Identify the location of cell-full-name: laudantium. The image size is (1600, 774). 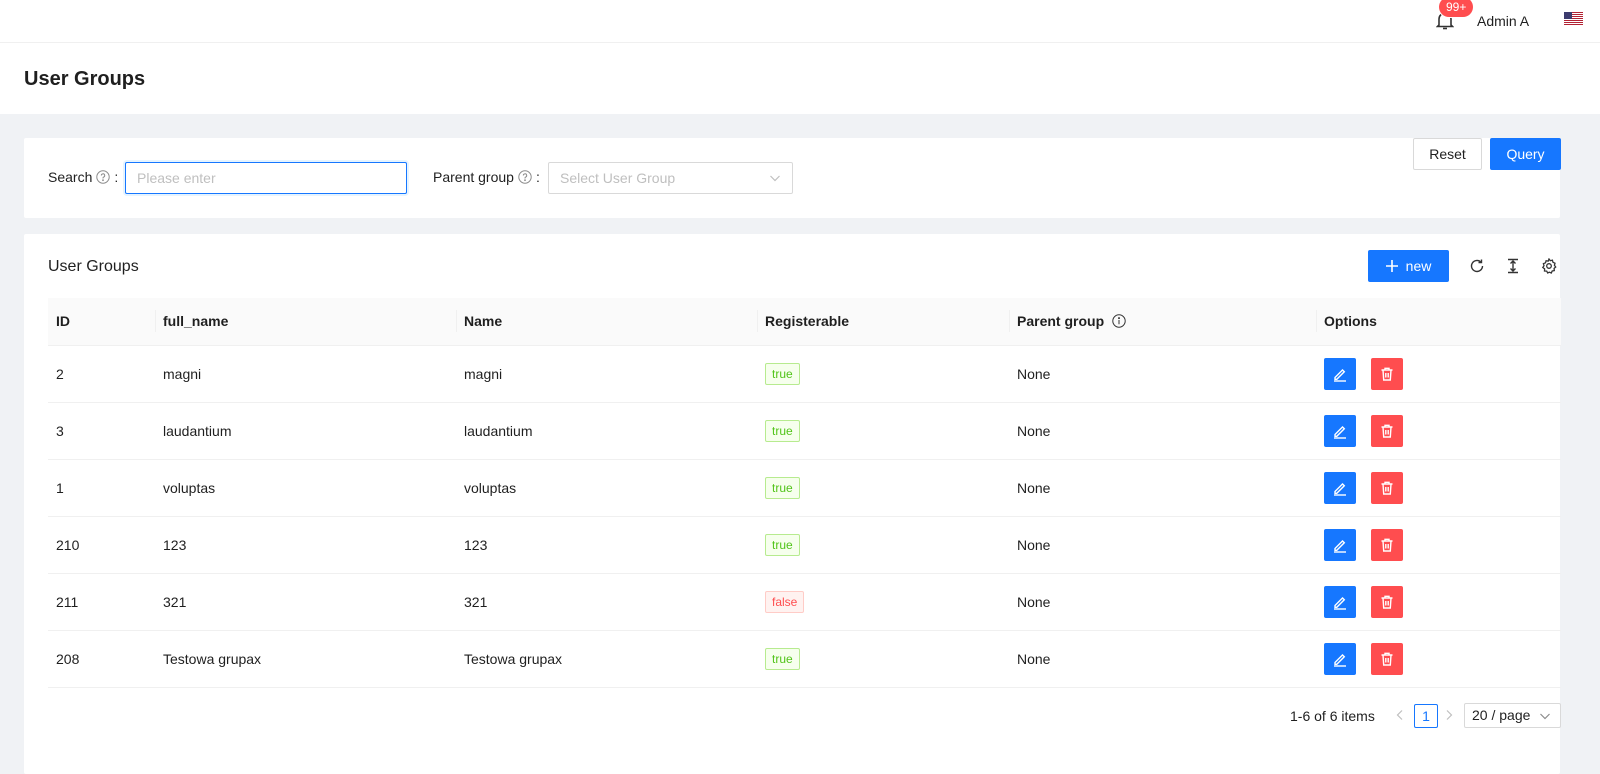
(305, 431).